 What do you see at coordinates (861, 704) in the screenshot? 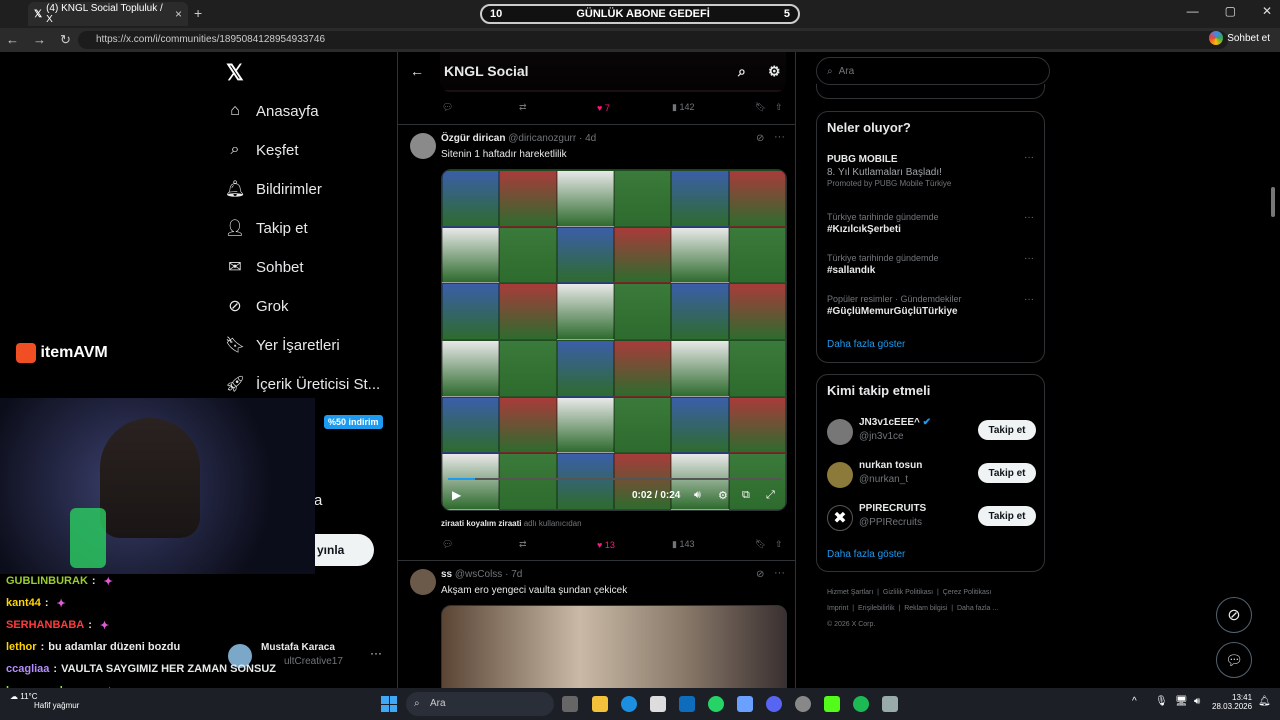
I see `spotify-icon` at bounding box center [861, 704].